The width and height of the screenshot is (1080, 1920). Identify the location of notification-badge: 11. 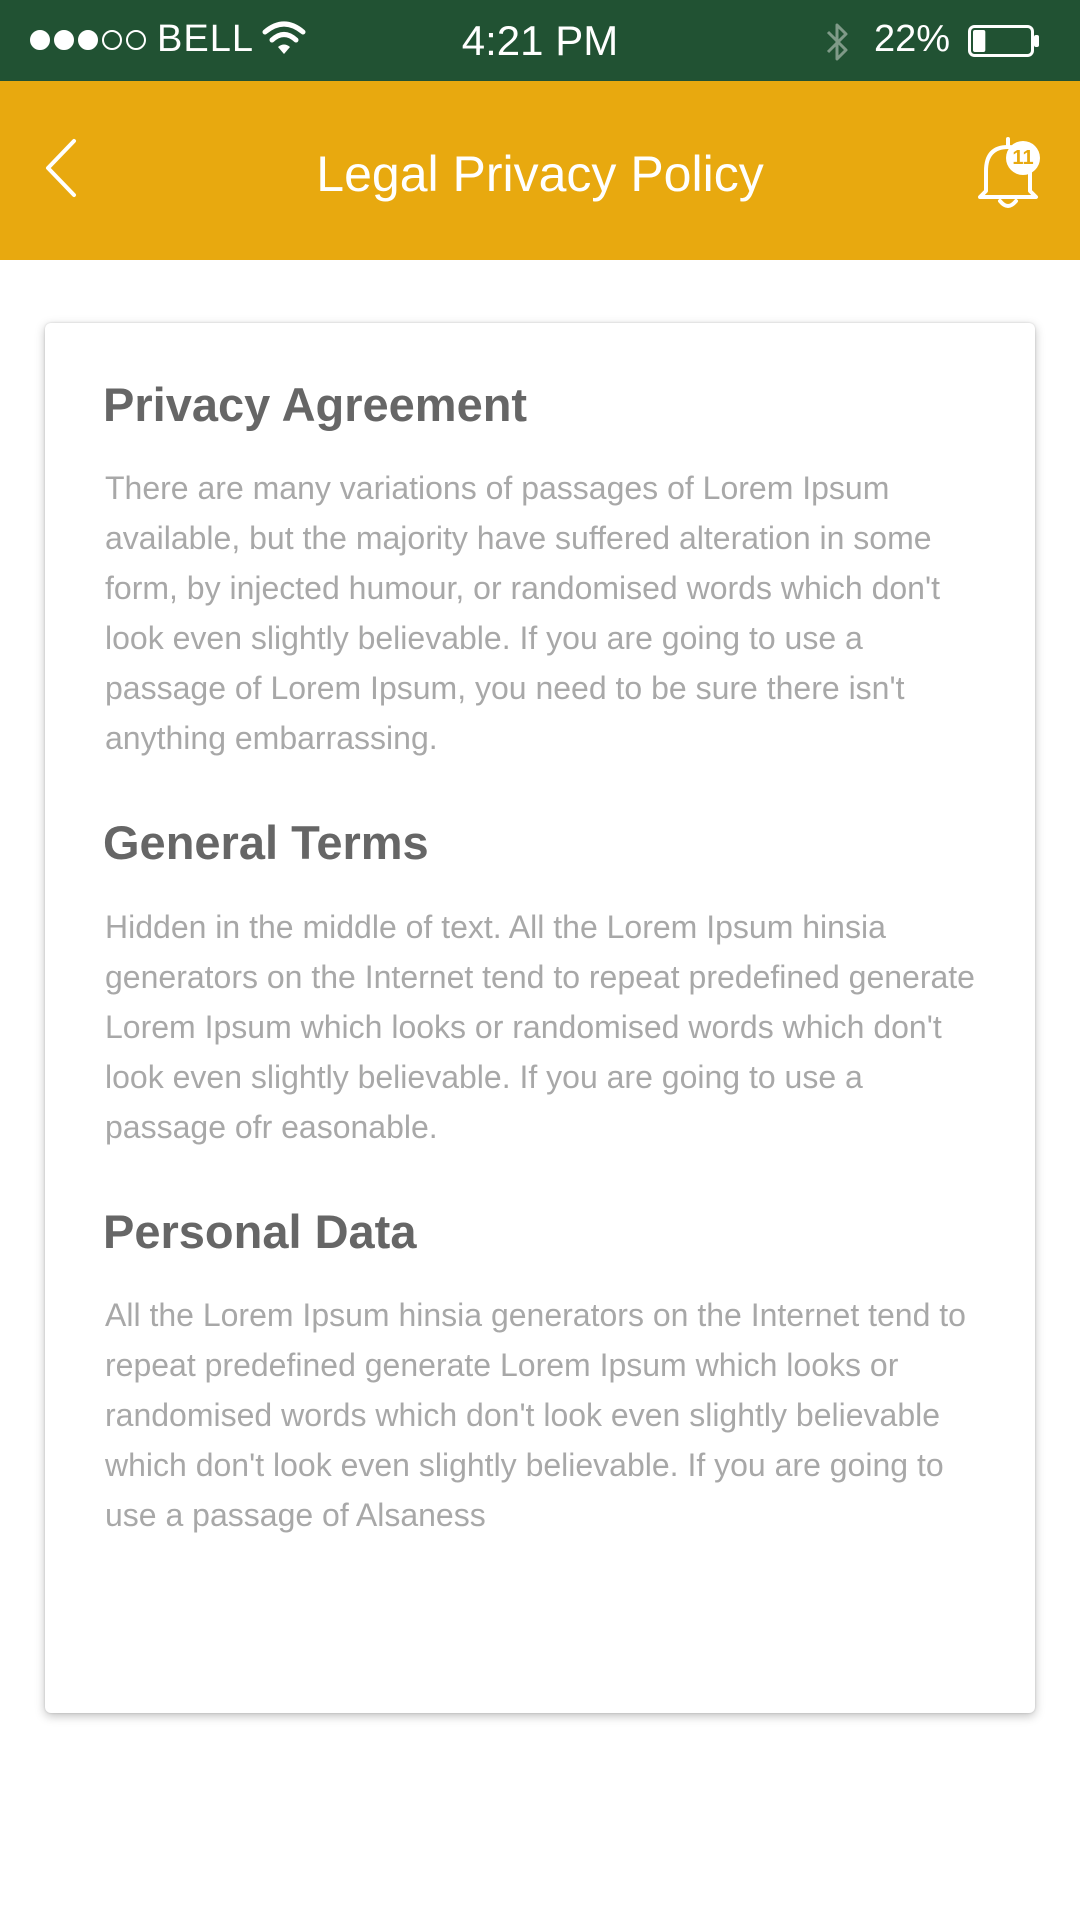
(1023, 158).